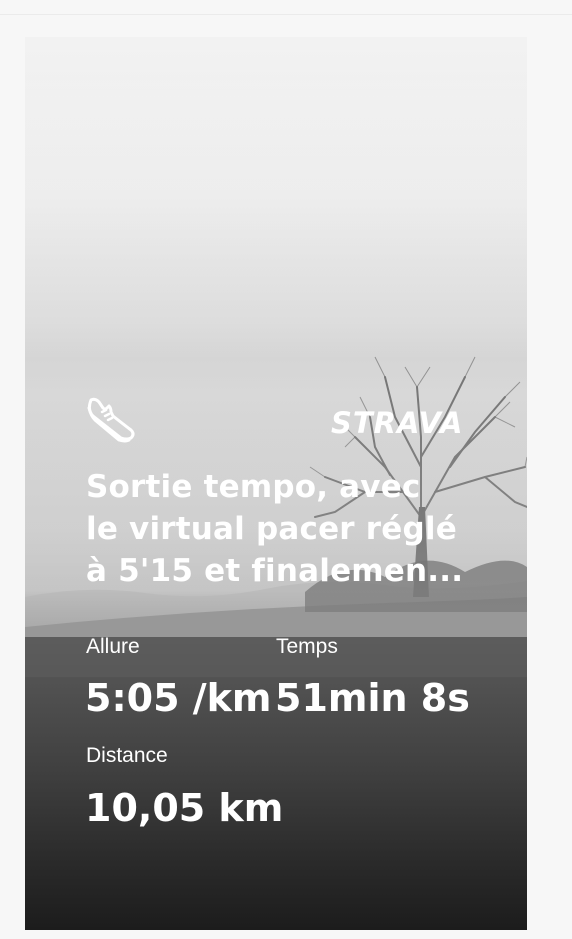  What do you see at coordinates (127, 755) in the screenshot?
I see `distance-label: Distance` at bounding box center [127, 755].